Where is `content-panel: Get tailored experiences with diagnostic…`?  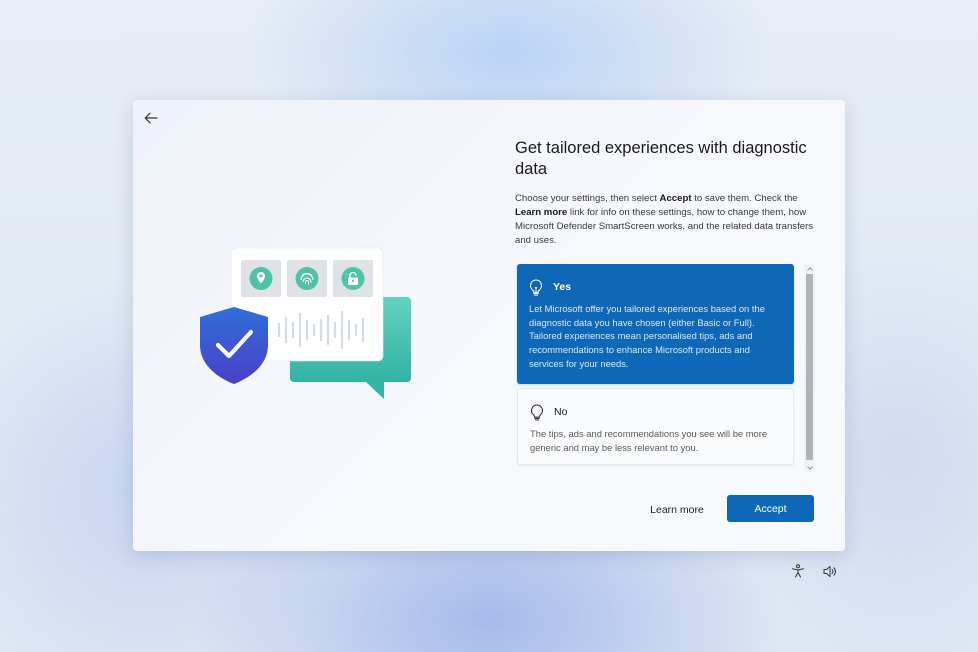 content-panel: Get tailored experiences with diagnostic… is located at coordinates (667, 193).